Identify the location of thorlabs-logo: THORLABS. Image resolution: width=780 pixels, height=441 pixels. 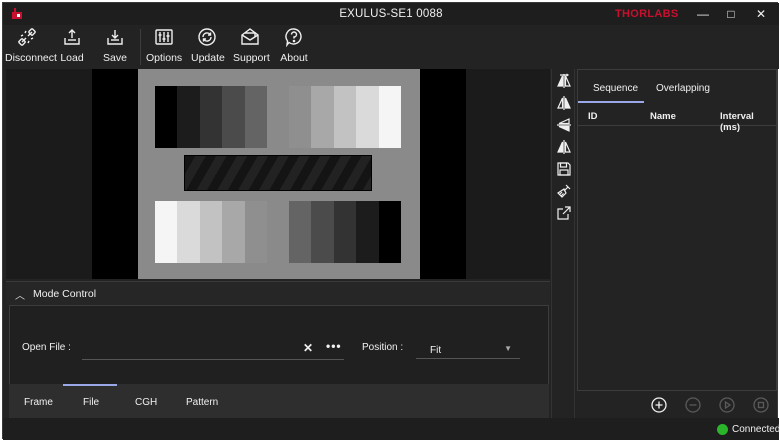
(647, 14).